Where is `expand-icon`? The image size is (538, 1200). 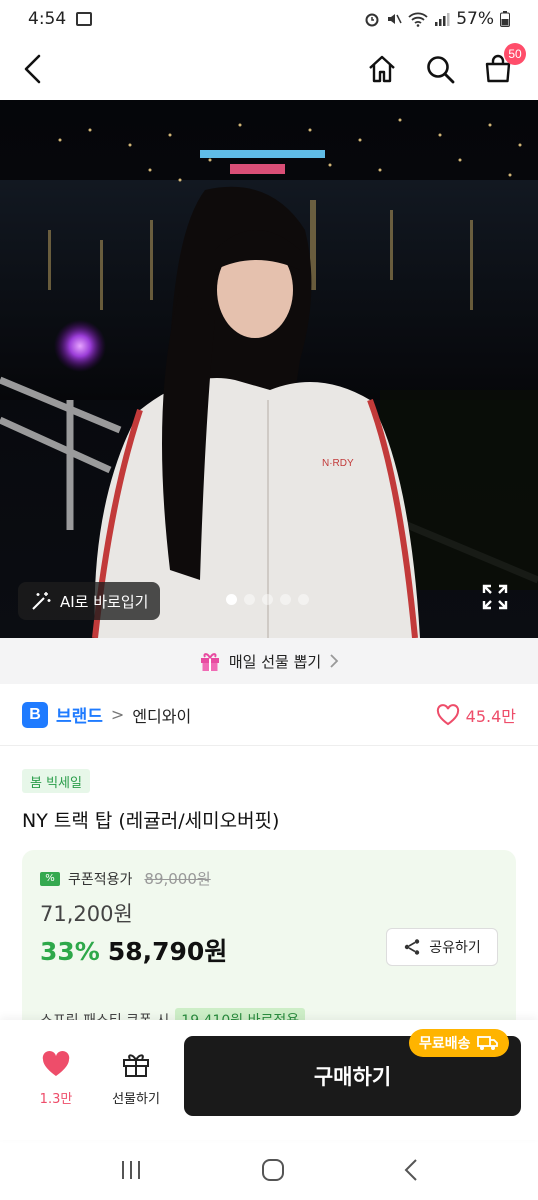 expand-icon is located at coordinates (495, 597).